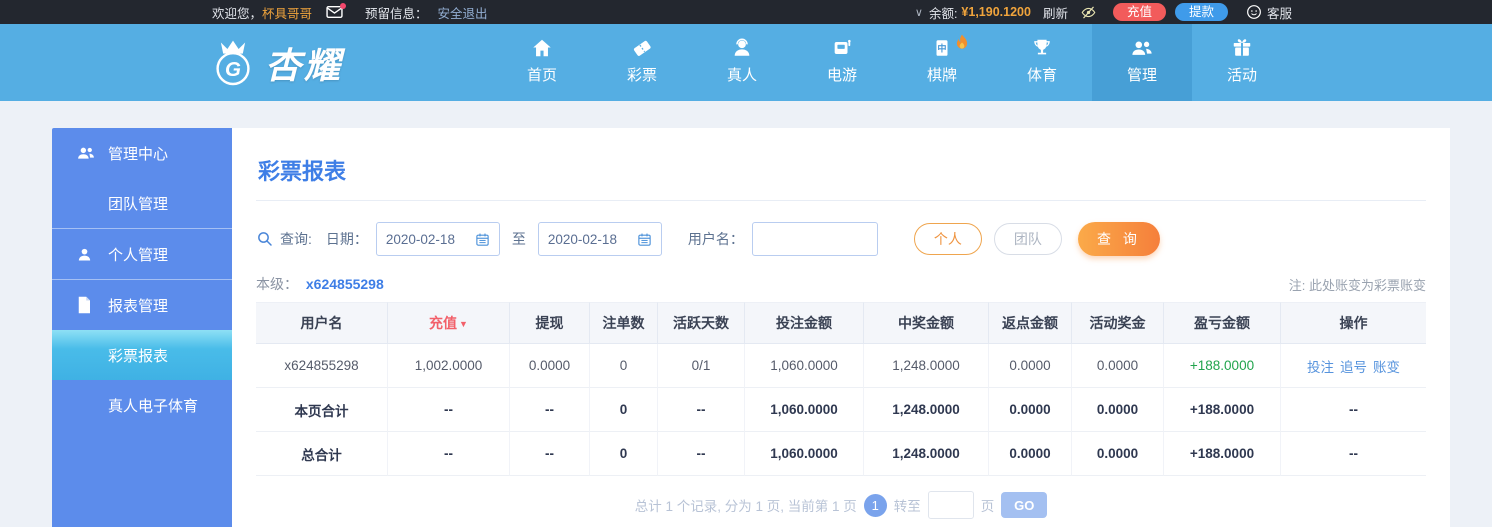 Image resolution: width=1492 pixels, height=527 pixels. I want to click on chase-link: 追号, so click(1353, 367).